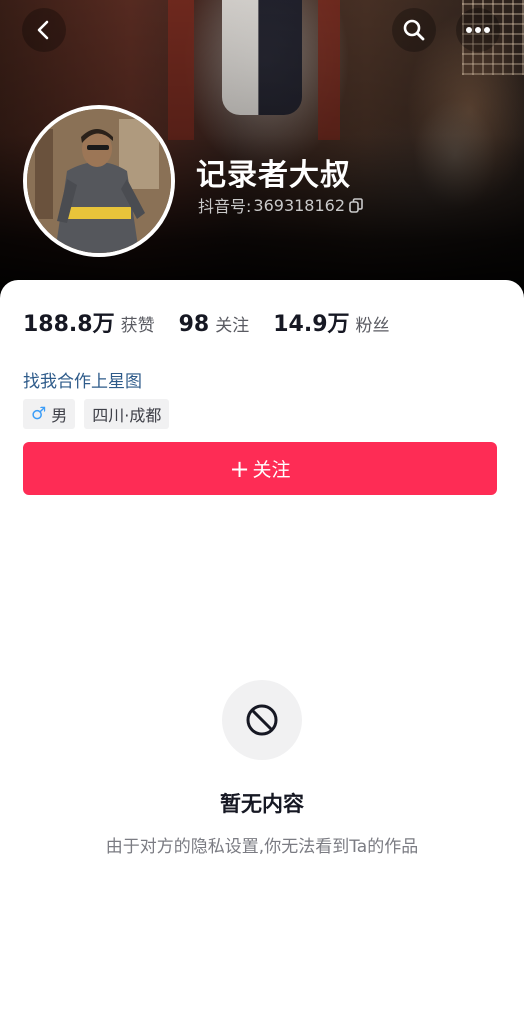 The height and width of the screenshot is (1024, 524). Describe the element at coordinates (194, 324) in the screenshot. I see `stat-following-value: 98` at that location.